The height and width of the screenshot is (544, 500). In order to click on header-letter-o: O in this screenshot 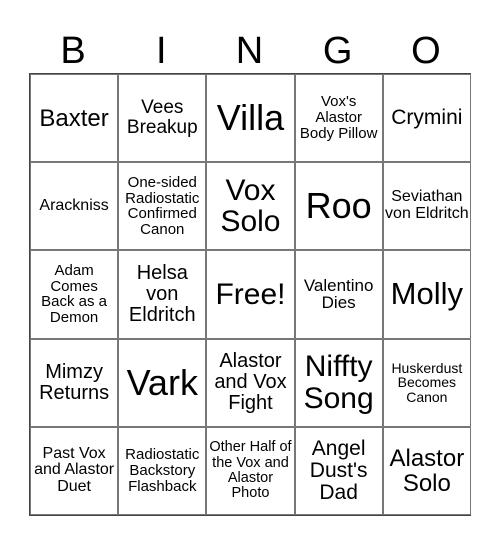, I will do `click(426, 51)`.